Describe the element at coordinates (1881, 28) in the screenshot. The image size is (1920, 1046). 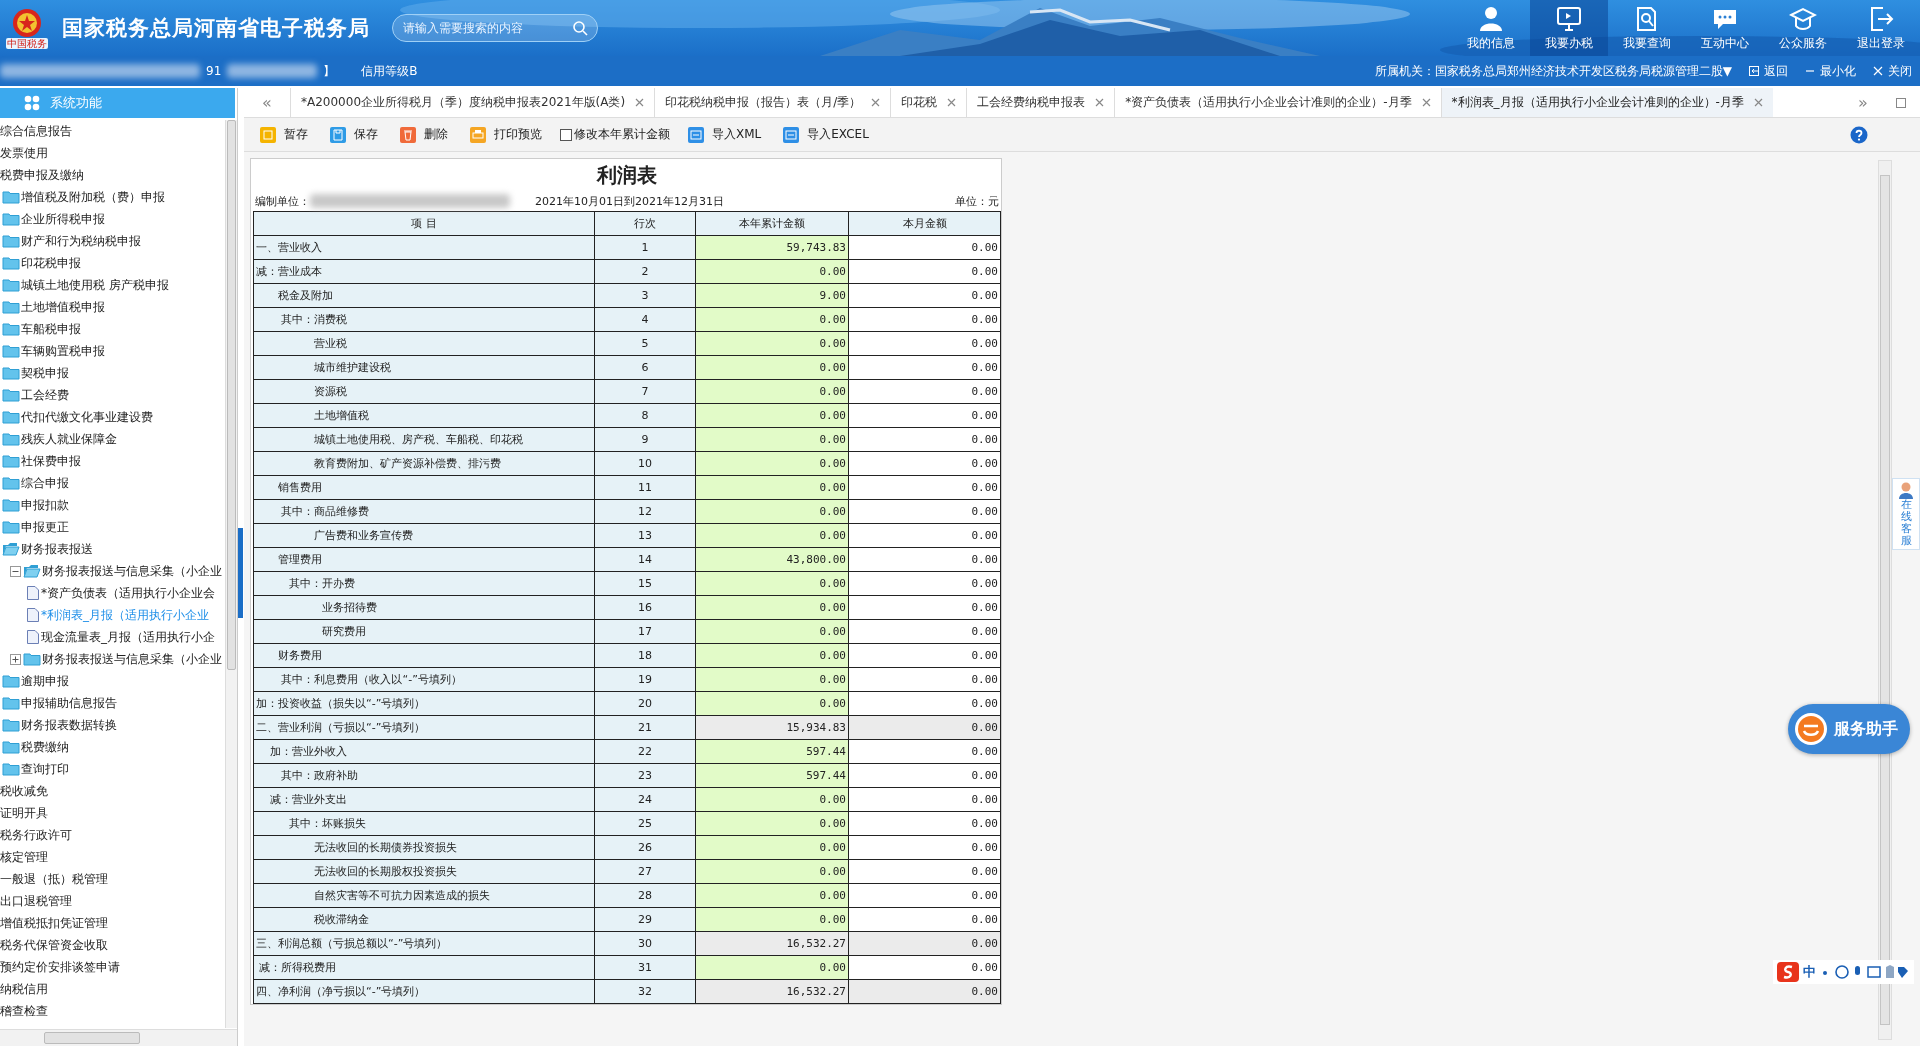
I see `nav-button: 退出登录` at that location.